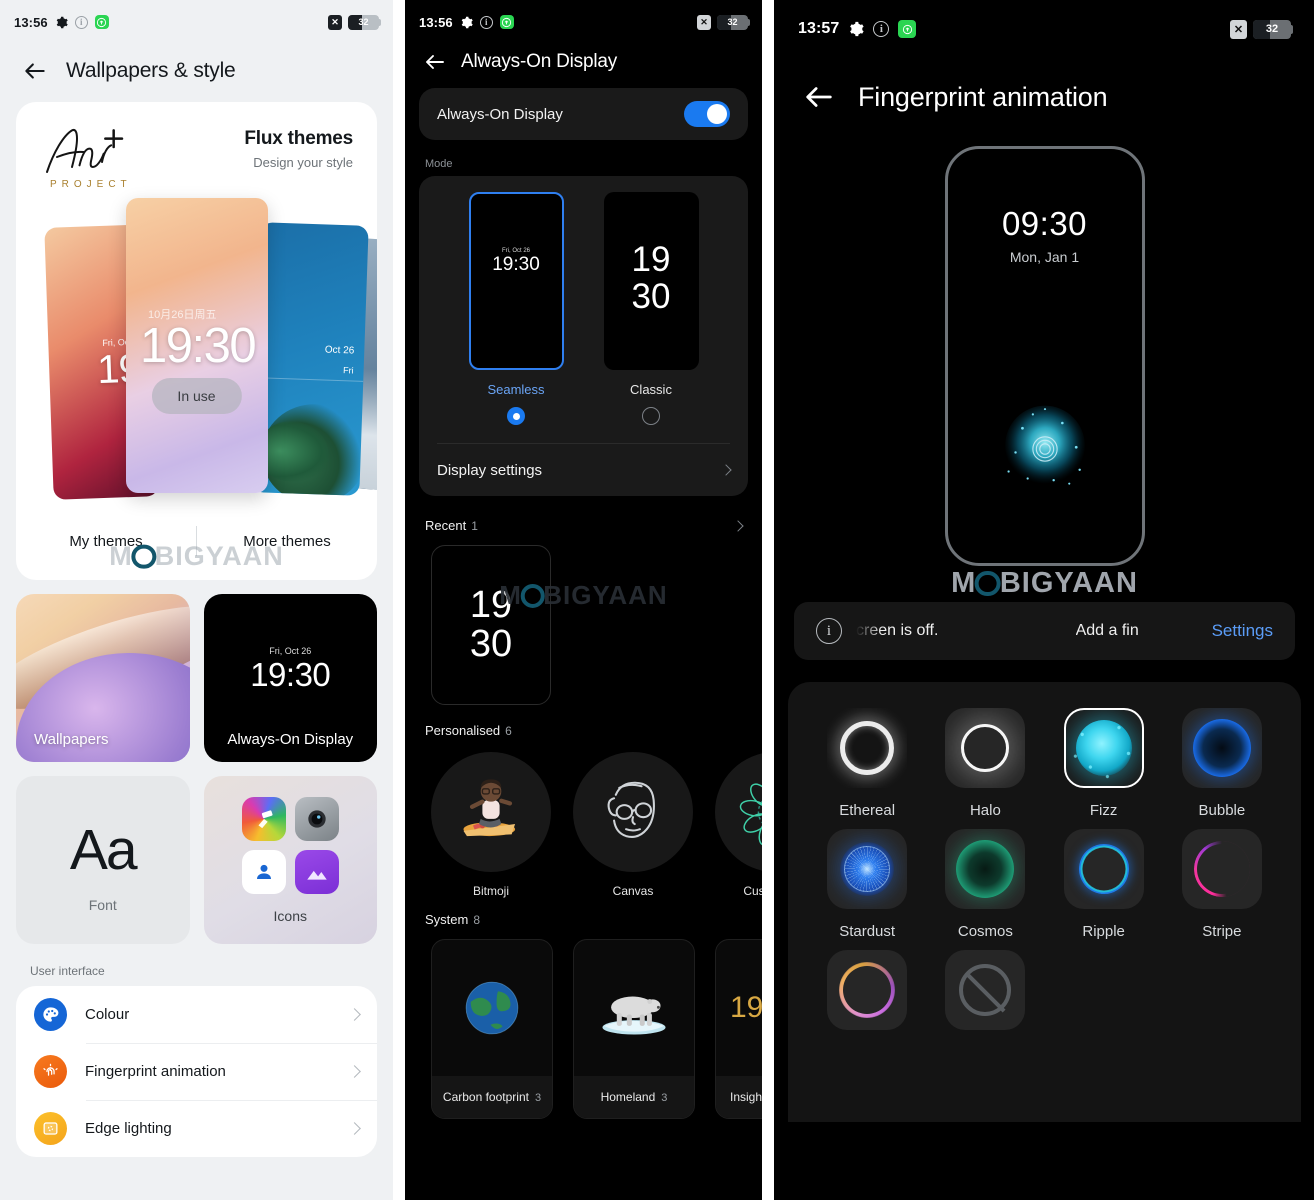 The image size is (1314, 1200). I want to click on page-title: Always-On Display, so click(539, 61).